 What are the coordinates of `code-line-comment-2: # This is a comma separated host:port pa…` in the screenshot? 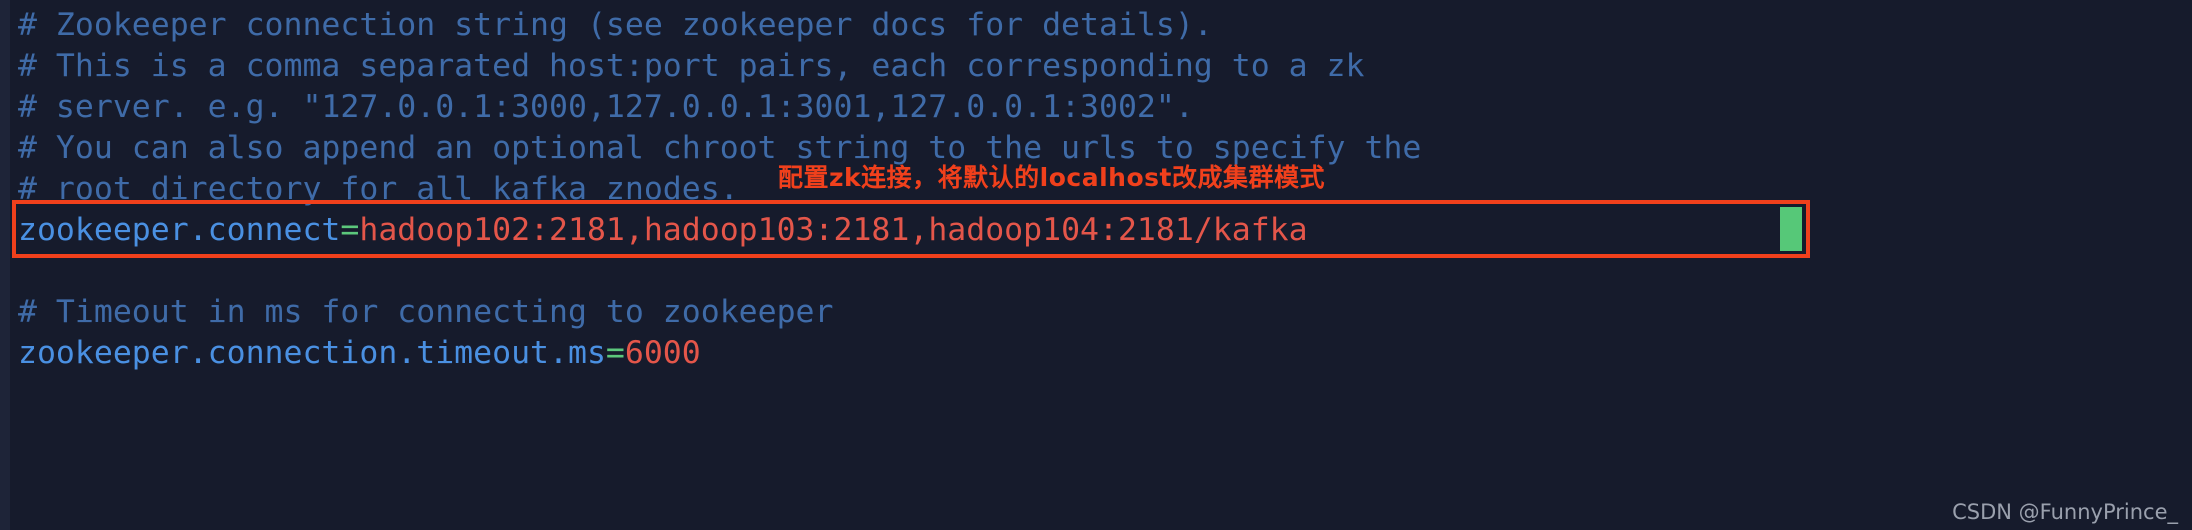 It's located at (691, 66).